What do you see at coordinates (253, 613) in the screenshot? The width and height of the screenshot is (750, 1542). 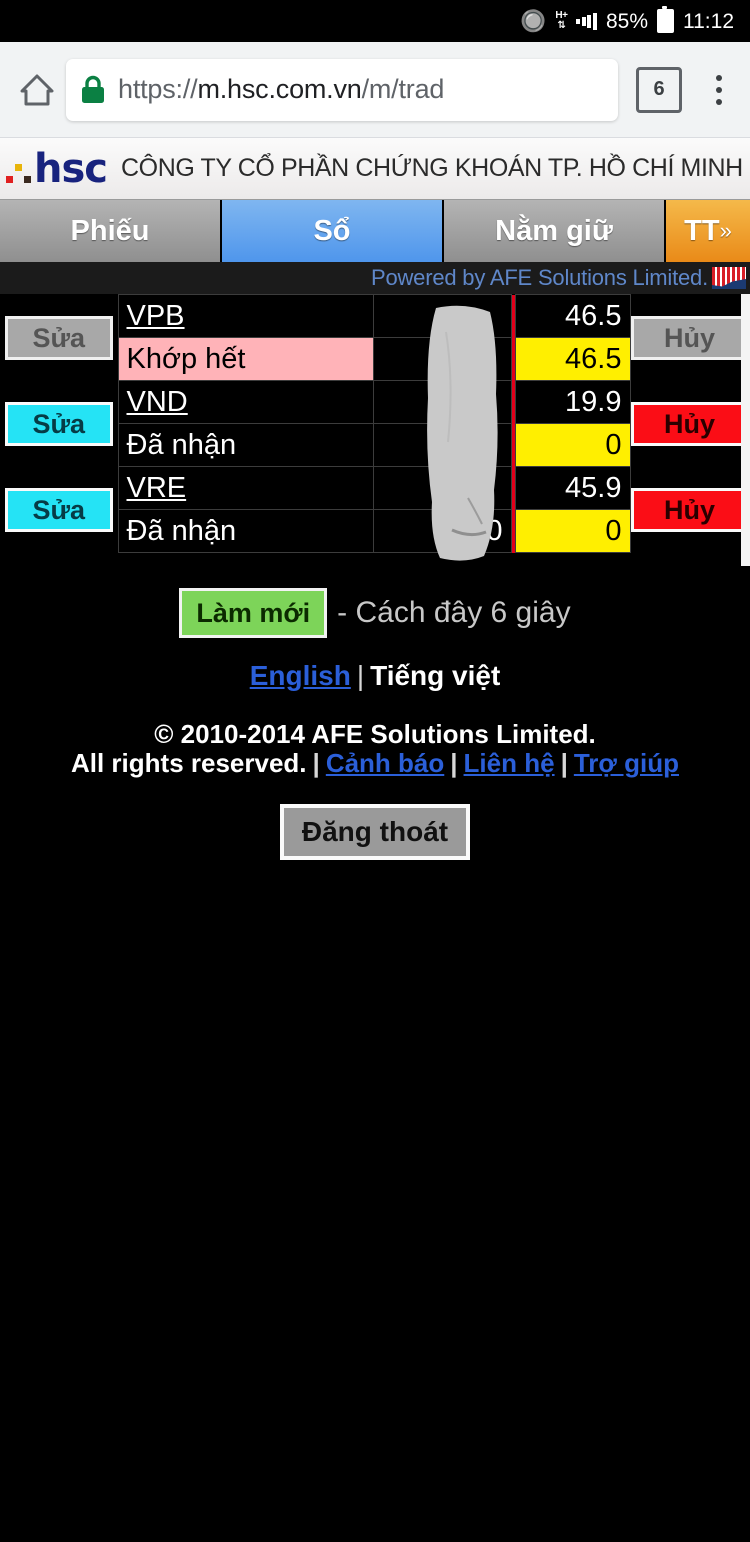 I see `refresh-button: Làm mới` at bounding box center [253, 613].